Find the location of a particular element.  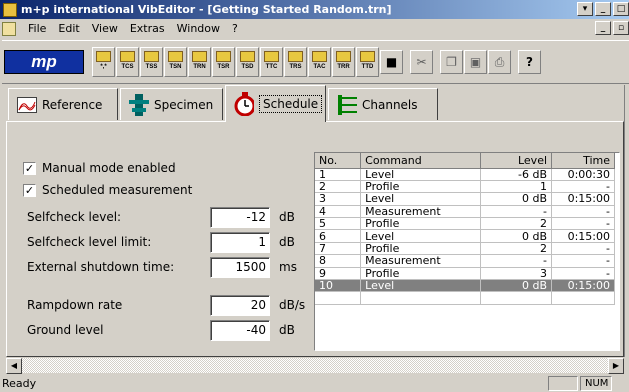

vertical-scrollbar is located at coordinates (626, 221).